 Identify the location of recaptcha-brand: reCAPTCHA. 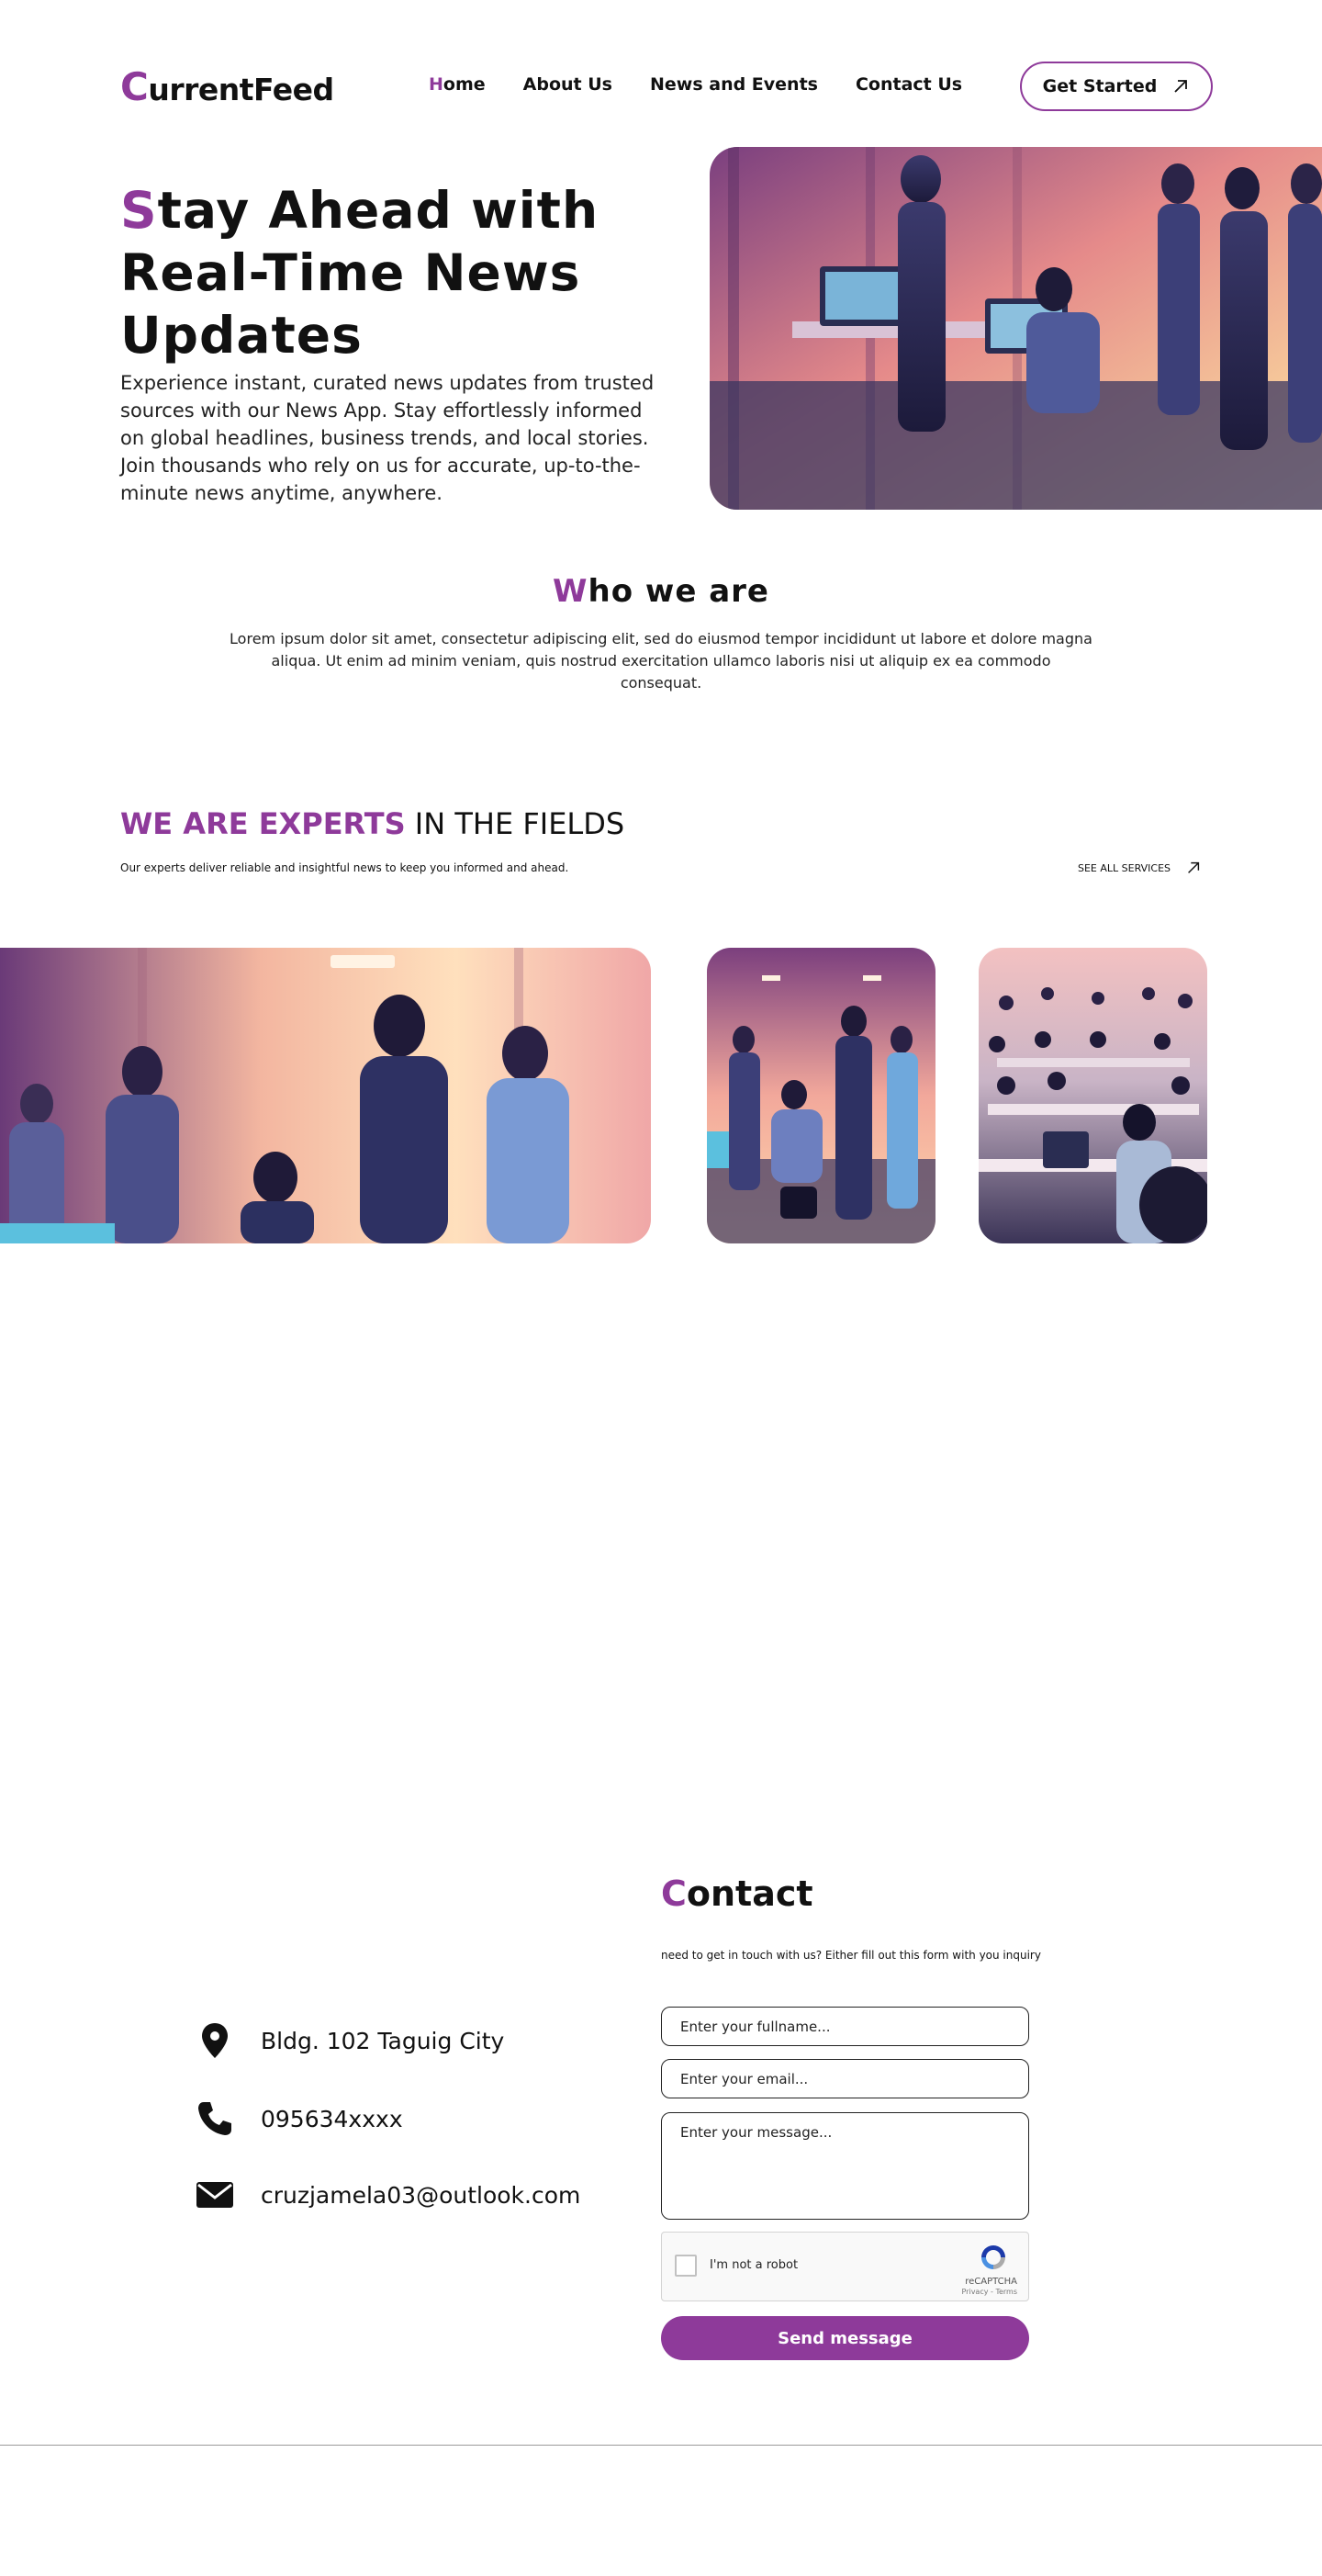
(991, 2282).